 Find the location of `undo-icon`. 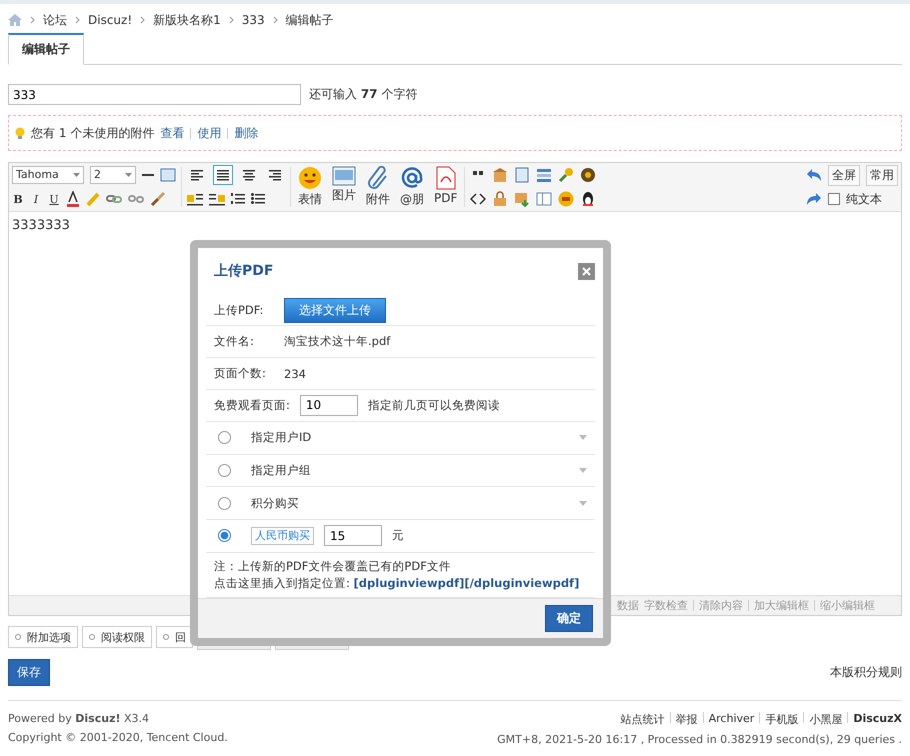

undo-icon is located at coordinates (814, 175).